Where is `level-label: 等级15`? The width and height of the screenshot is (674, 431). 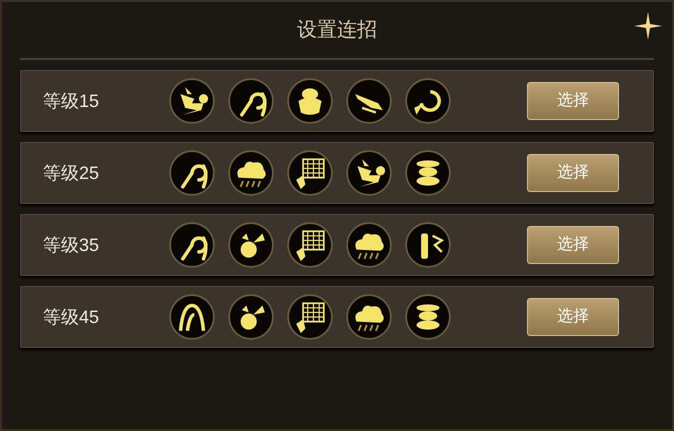
level-label: 等级15 is located at coordinates (71, 101).